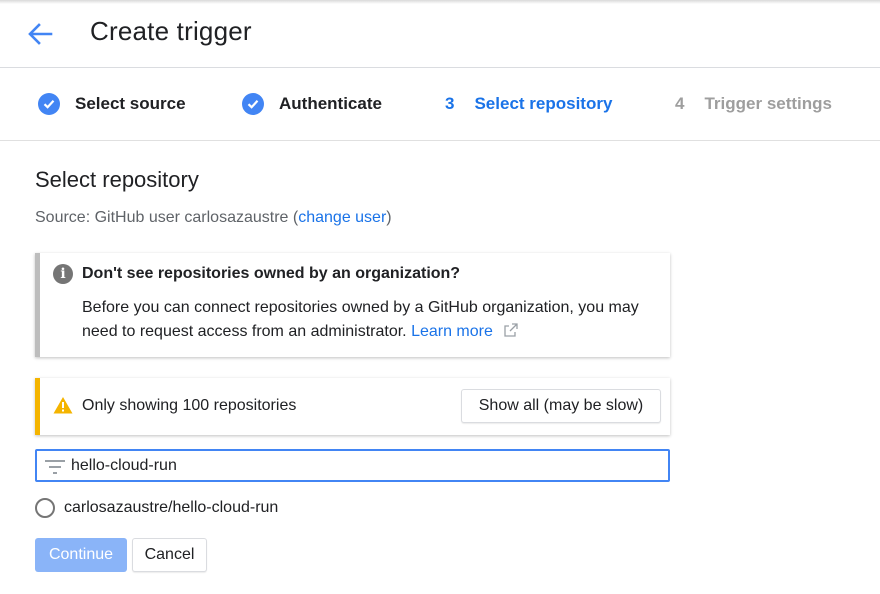  I want to click on filter-input, so click(366, 466).